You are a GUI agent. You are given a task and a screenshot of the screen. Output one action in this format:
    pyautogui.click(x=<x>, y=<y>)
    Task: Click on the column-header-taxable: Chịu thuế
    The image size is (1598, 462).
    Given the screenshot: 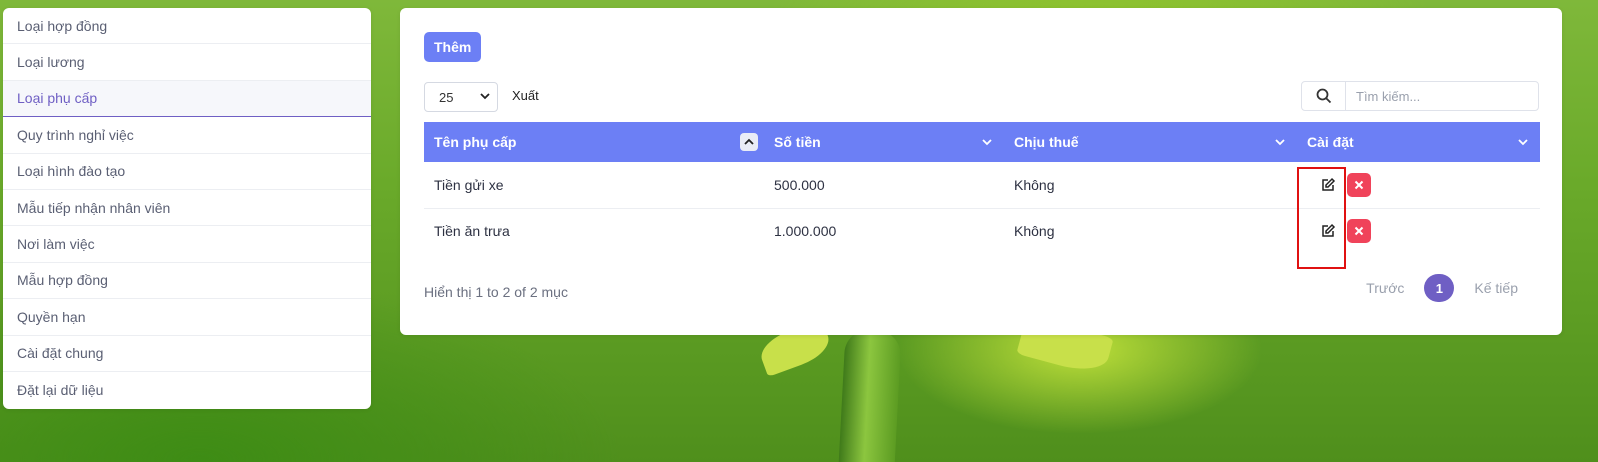 What is the action you would take?
    pyautogui.click(x=1150, y=142)
    